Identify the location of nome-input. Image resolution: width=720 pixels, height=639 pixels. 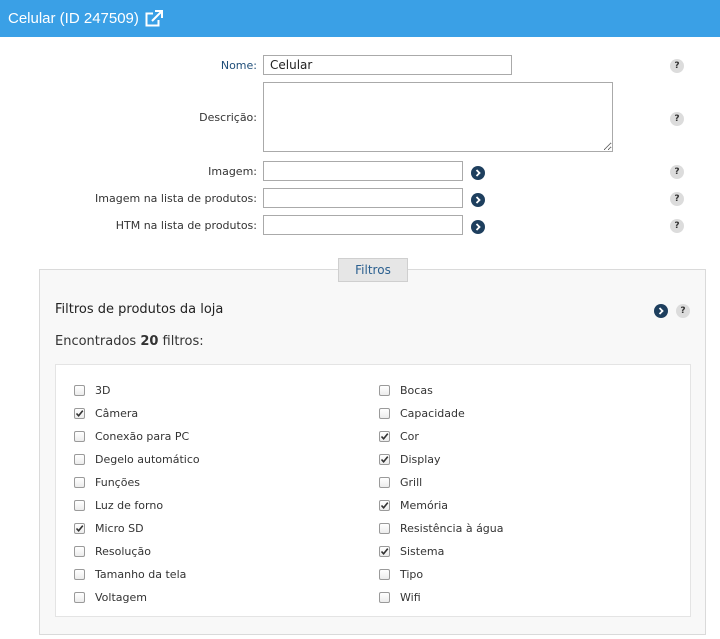
(387, 65).